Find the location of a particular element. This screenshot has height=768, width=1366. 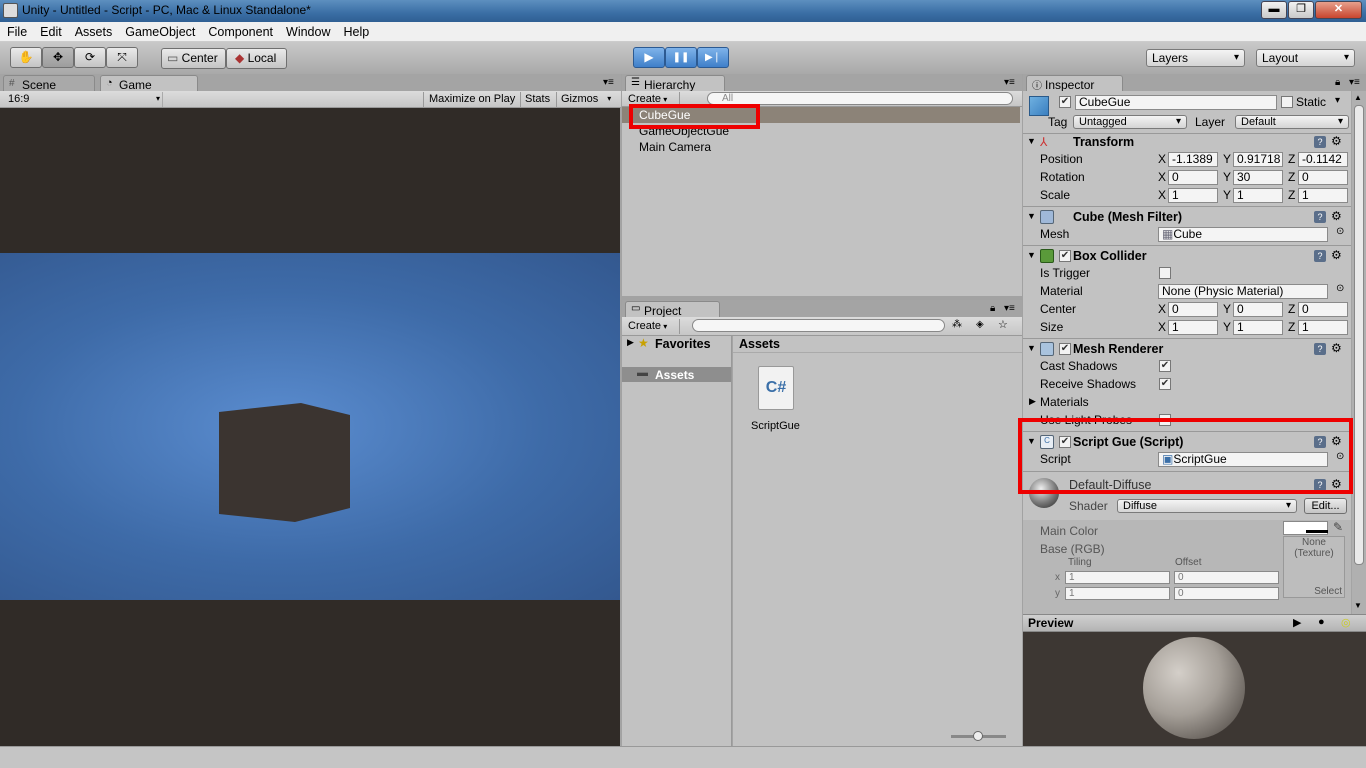

expand-arrow-icon: ▶ is located at coordinates (630, 342).